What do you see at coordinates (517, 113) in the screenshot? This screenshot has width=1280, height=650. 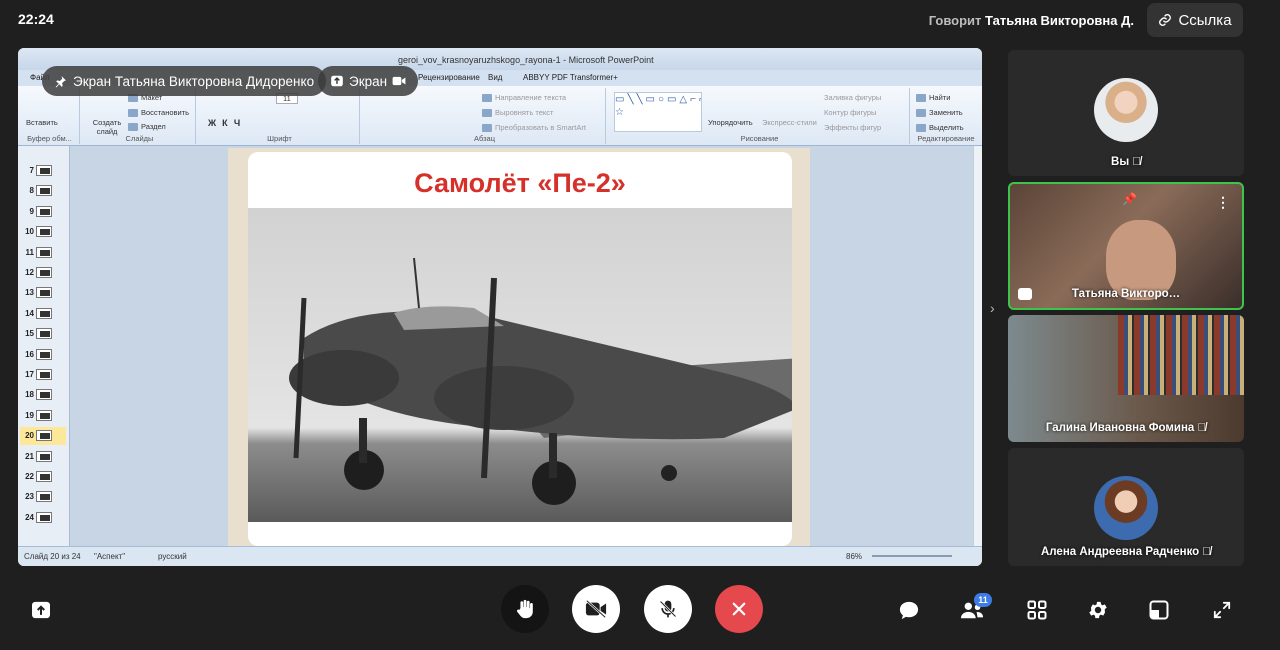 I see `align-text-button: Выровнять текст` at bounding box center [517, 113].